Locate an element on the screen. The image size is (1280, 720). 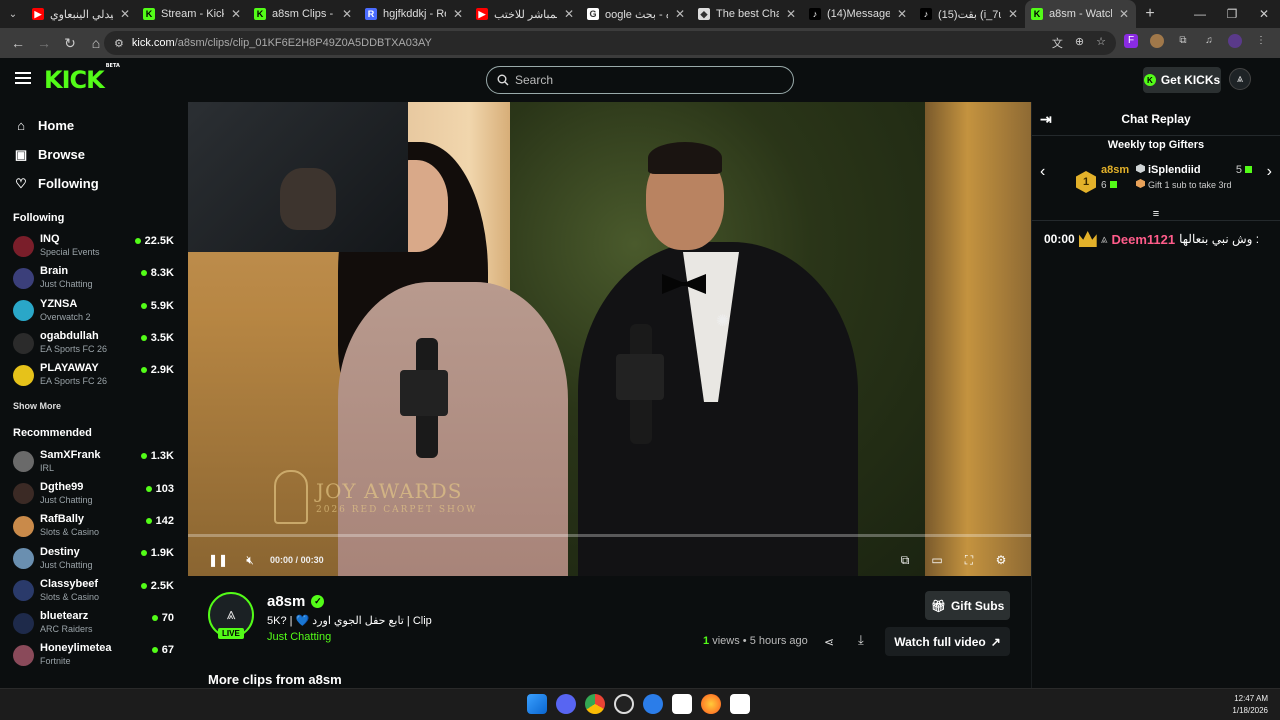
sidebar-channel: SamXFrank IRL 1.3K is located at coordinates (94, 461).